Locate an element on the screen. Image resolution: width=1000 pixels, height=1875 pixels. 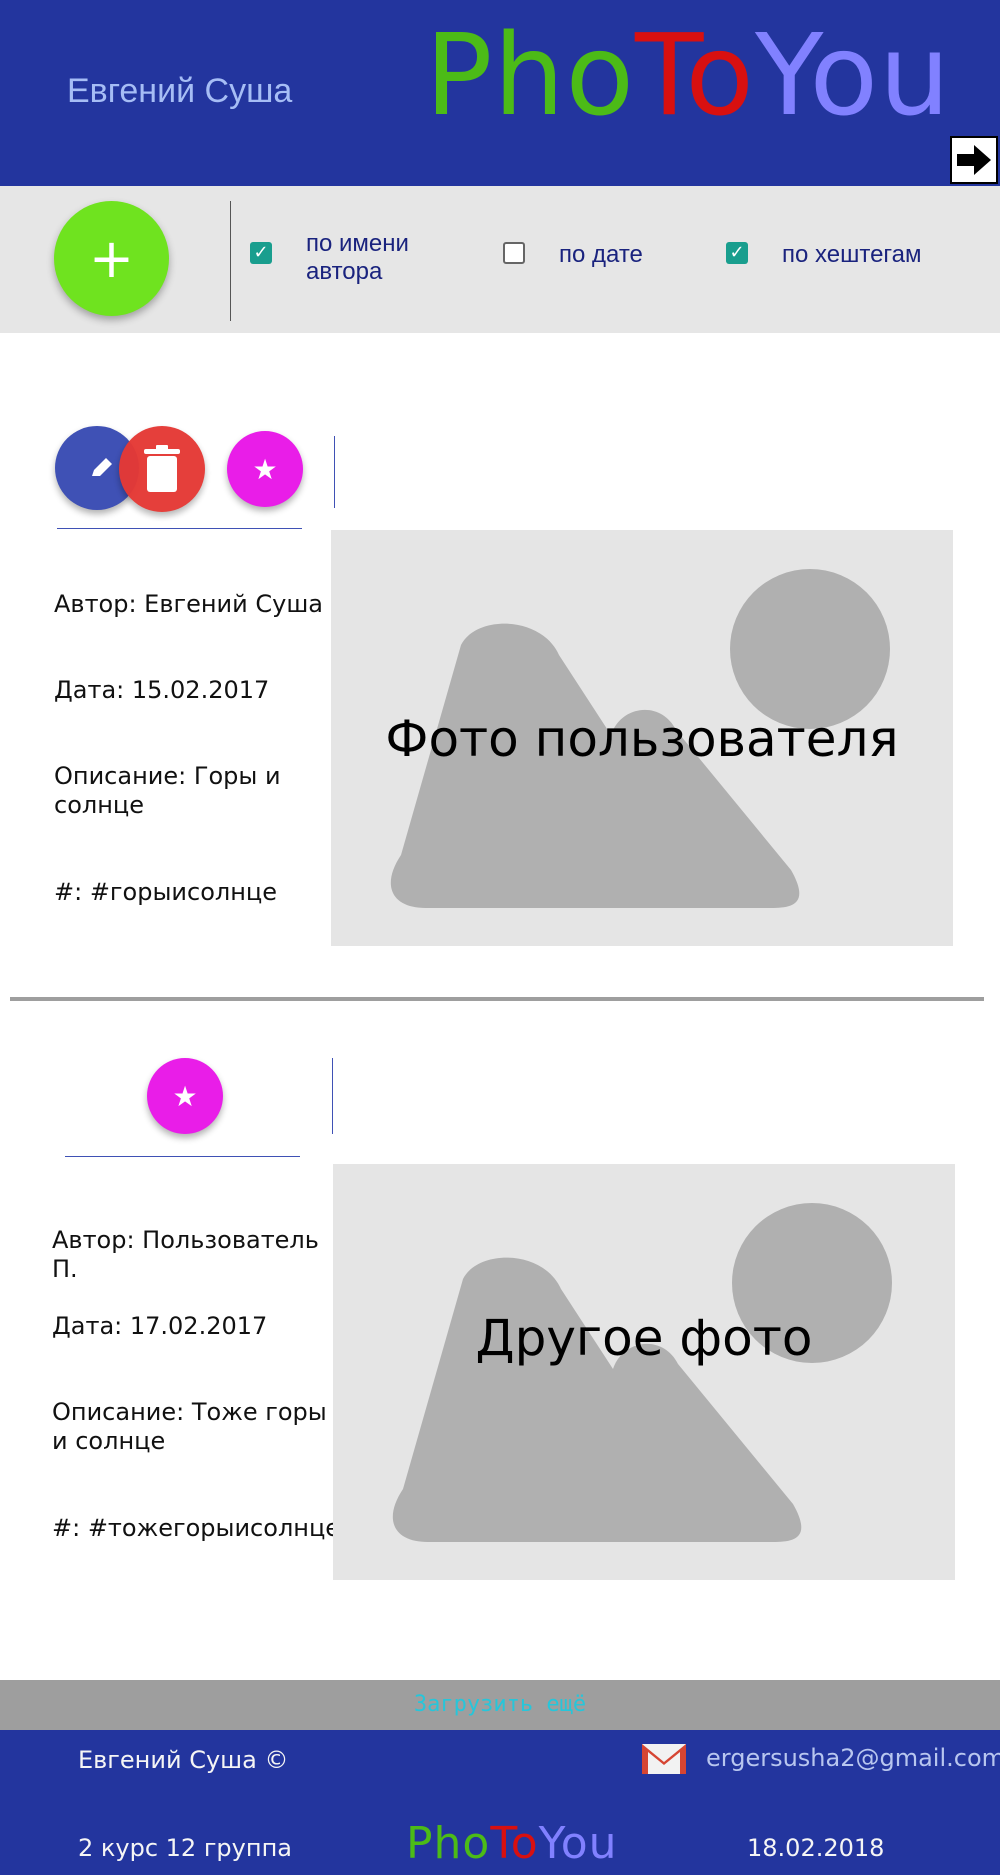
footer-logo: PhoToYou is located at coordinates (512, 1844).